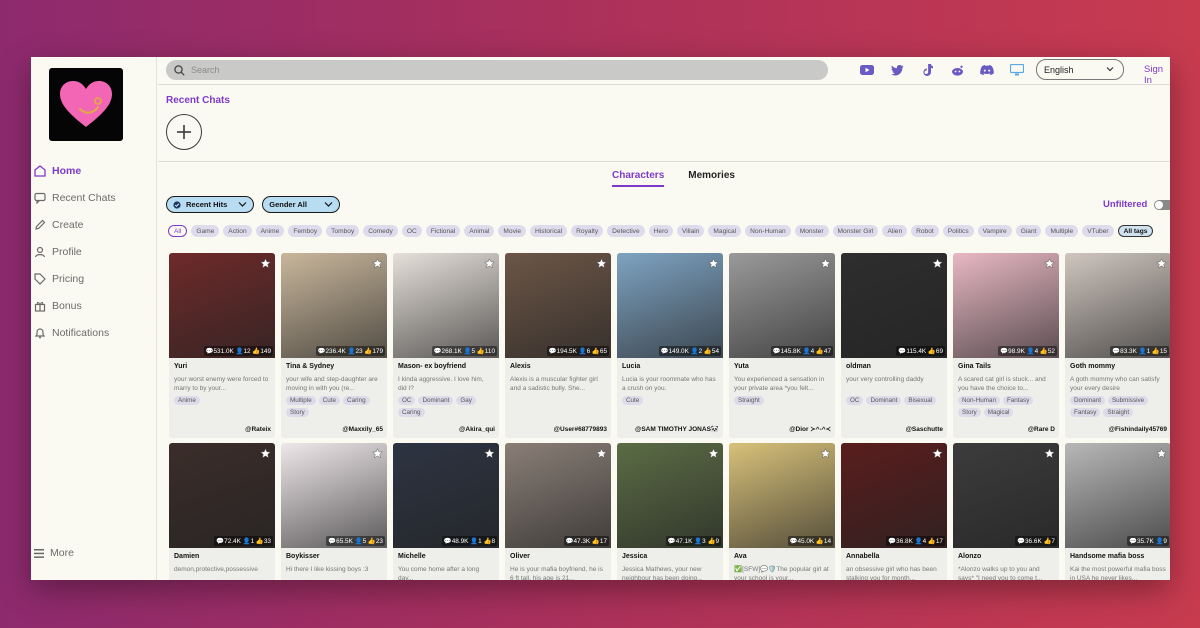  What do you see at coordinates (477, 429) in the screenshot?
I see `card-author: @Akira_qui` at bounding box center [477, 429].